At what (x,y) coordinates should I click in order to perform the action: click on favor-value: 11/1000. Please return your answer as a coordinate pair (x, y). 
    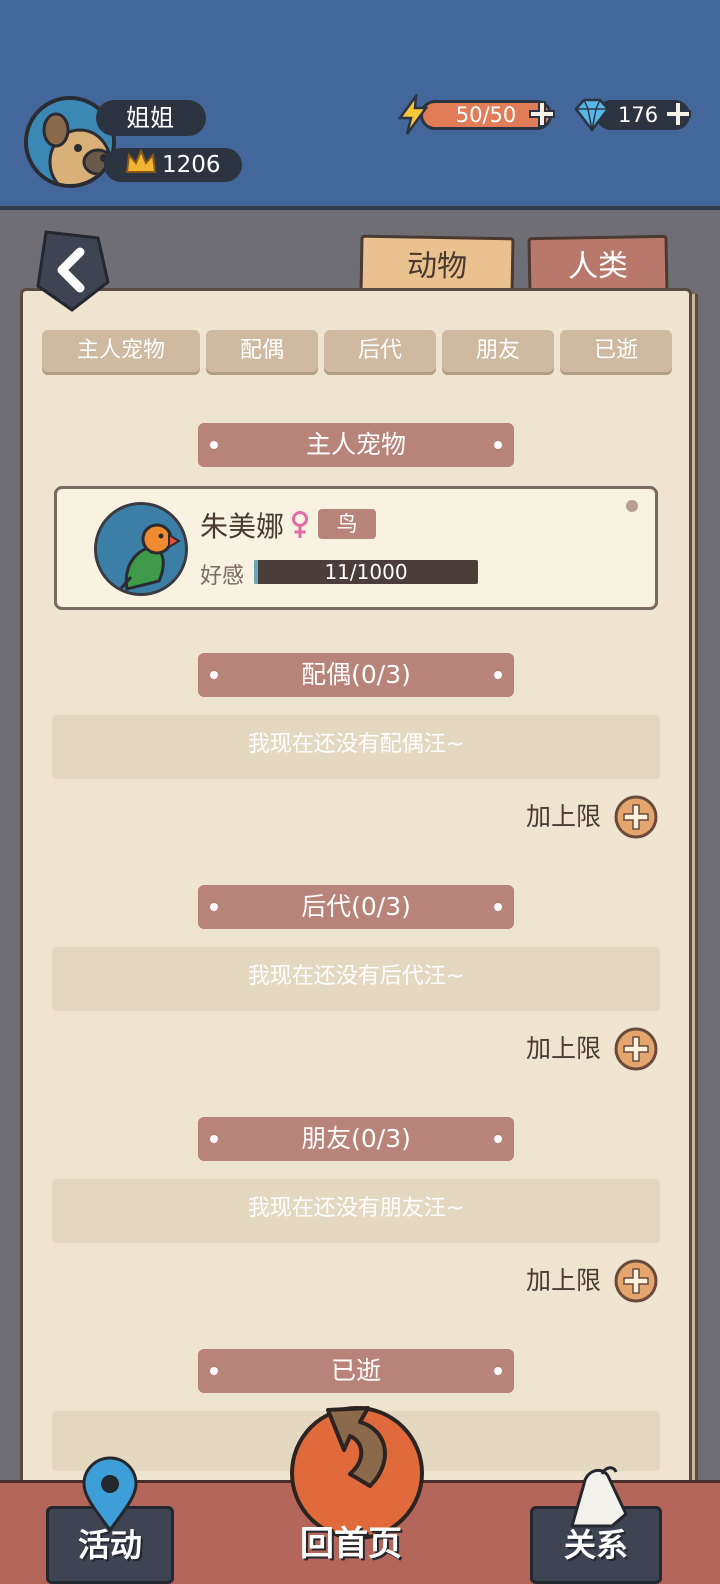
    Looking at the image, I should click on (366, 572).